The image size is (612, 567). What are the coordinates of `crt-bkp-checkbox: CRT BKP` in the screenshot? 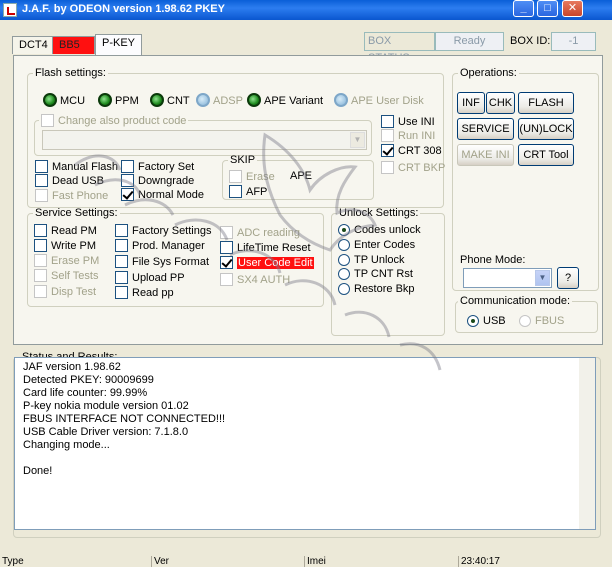 It's located at (413, 168).